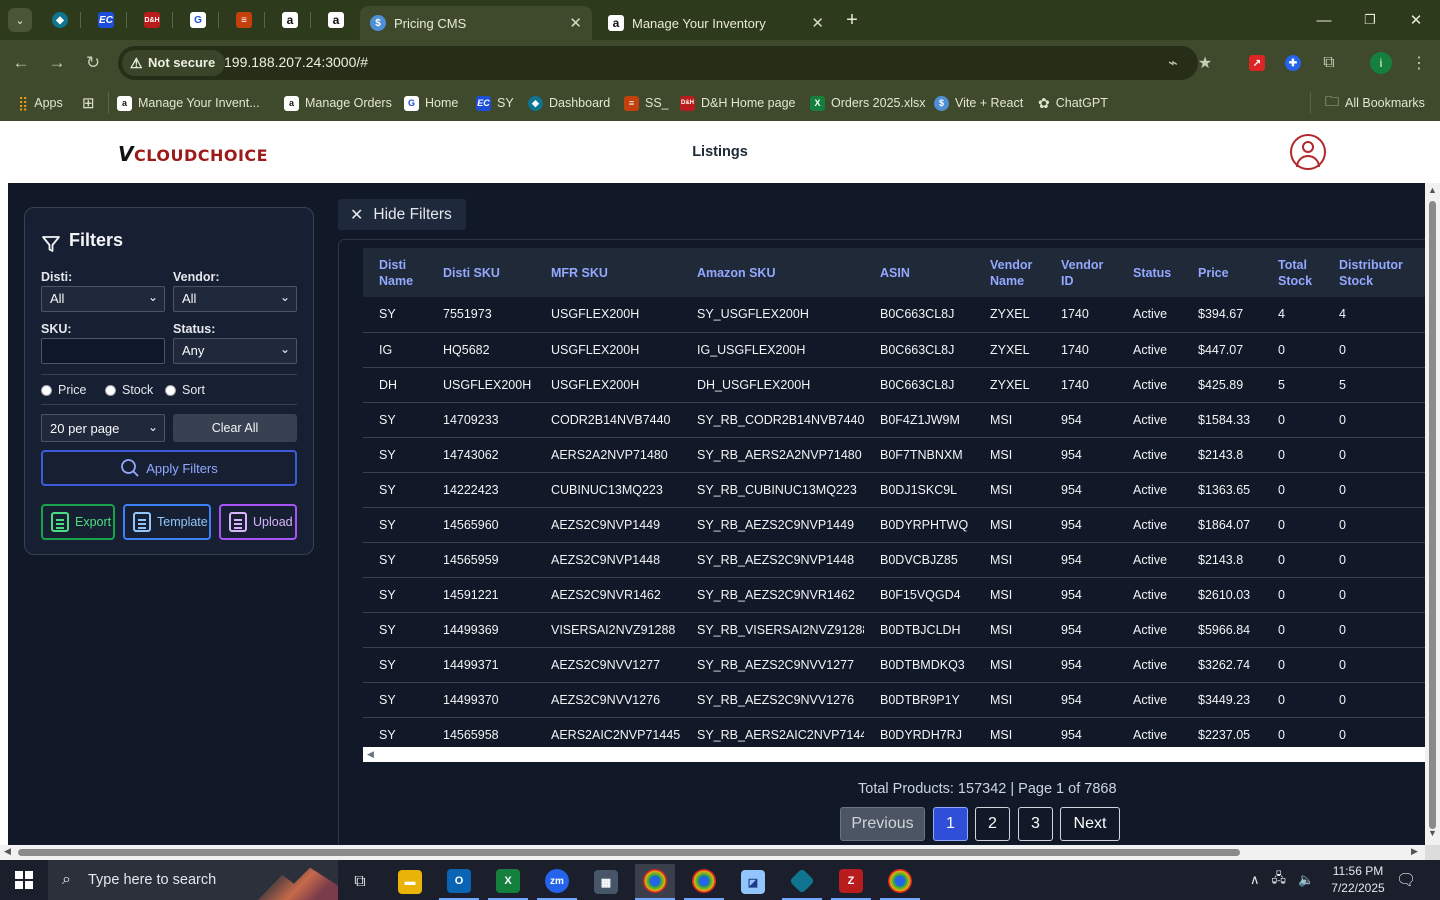  I want to click on network-icon: 🖧, so click(1279, 880).